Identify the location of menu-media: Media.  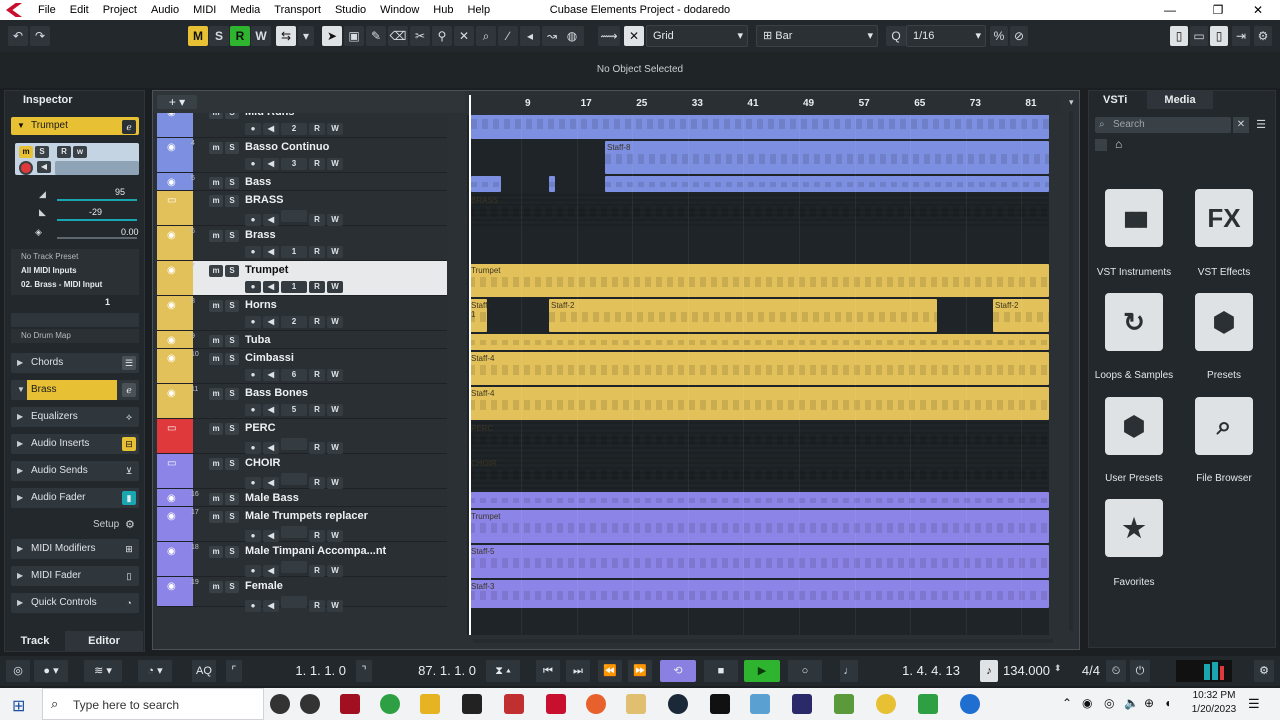
(246, 10).